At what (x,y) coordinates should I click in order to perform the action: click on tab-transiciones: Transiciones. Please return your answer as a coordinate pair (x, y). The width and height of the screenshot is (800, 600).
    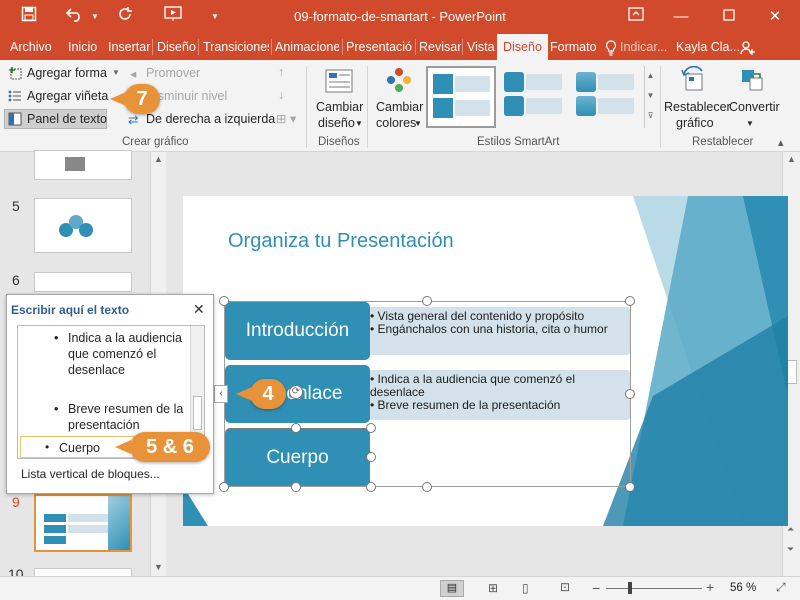
    Looking at the image, I should click on (236, 47).